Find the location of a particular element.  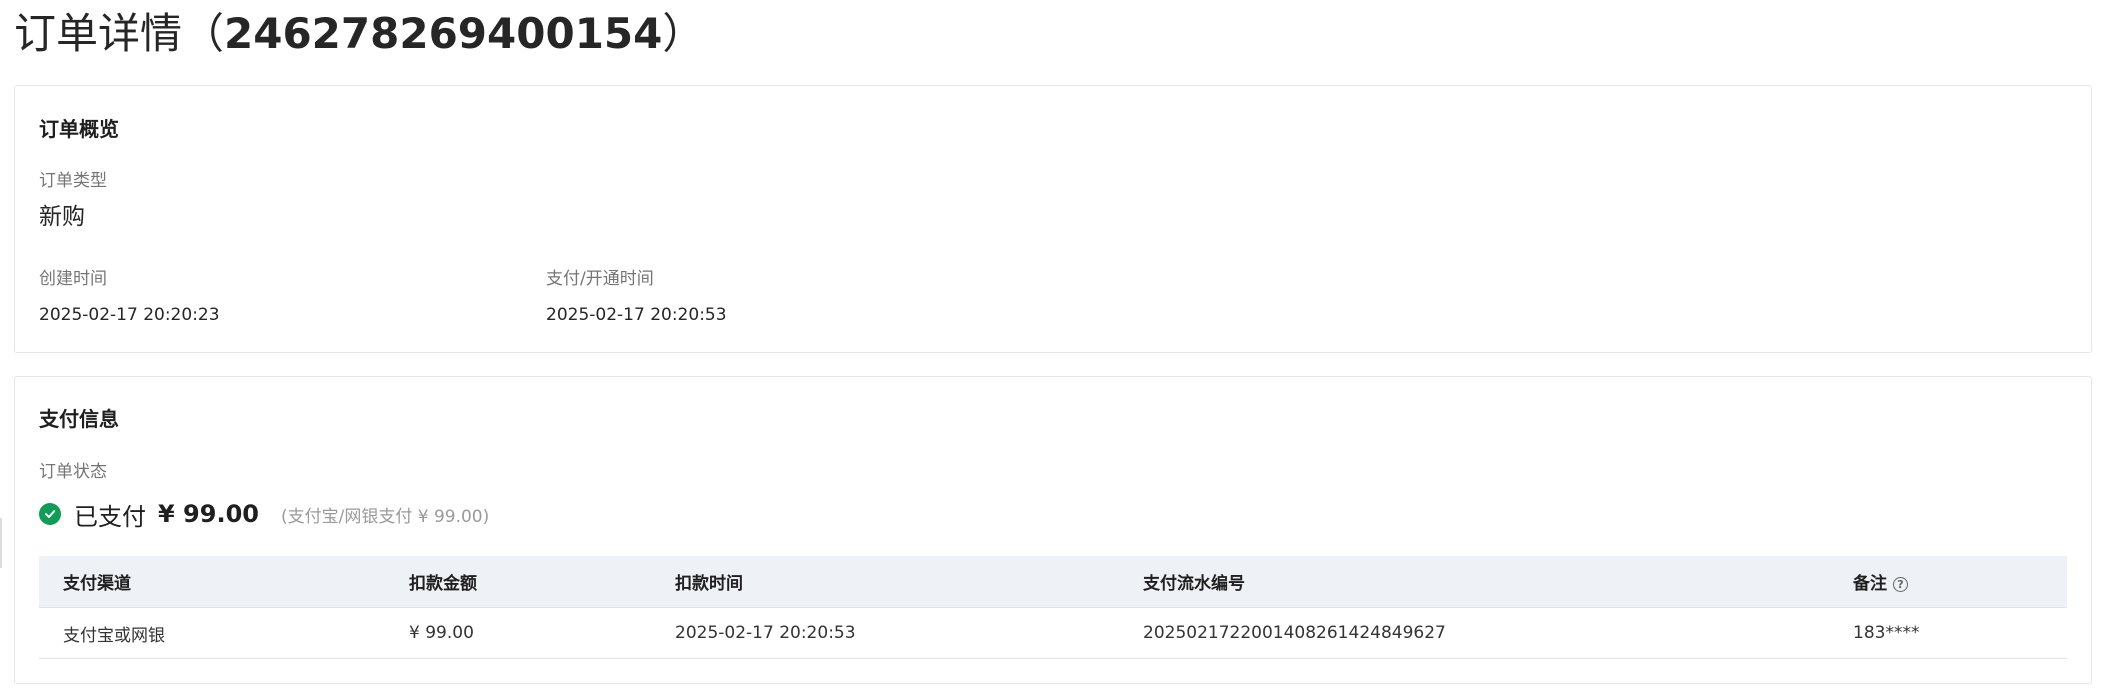

page-title-suffix: ） is located at coordinates (683, 33).